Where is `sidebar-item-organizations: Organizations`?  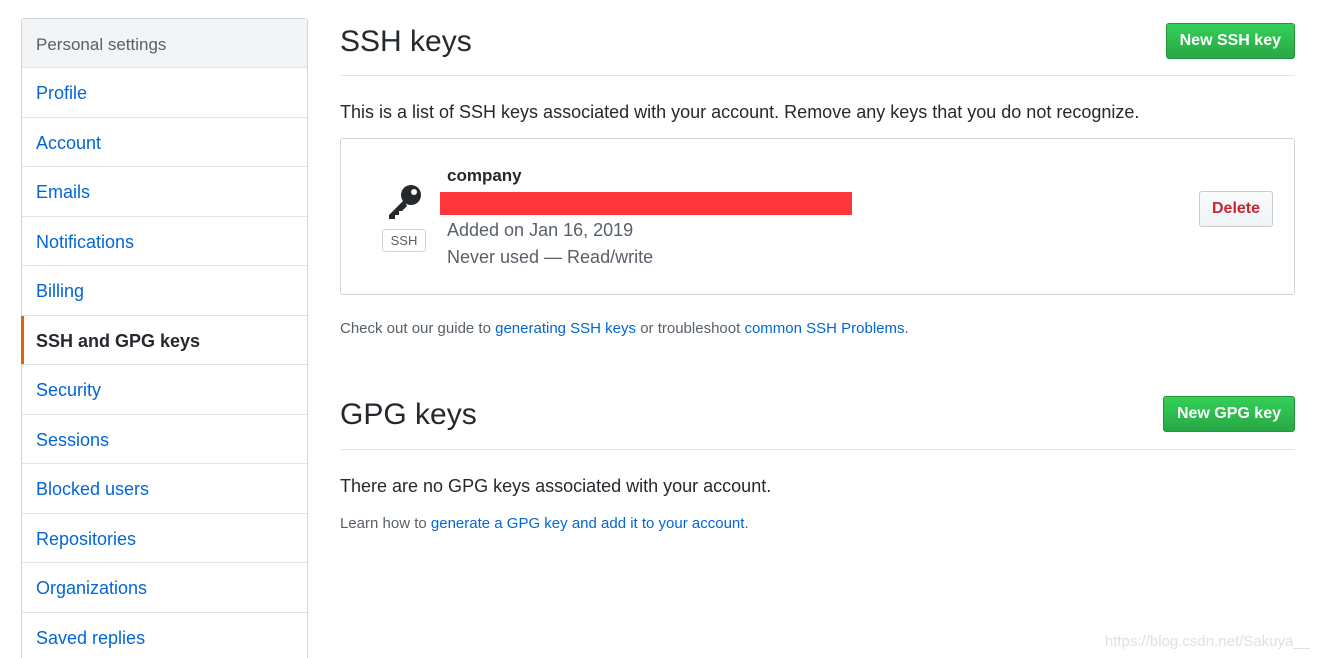 sidebar-item-organizations: Organizations is located at coordinates (164, 588).